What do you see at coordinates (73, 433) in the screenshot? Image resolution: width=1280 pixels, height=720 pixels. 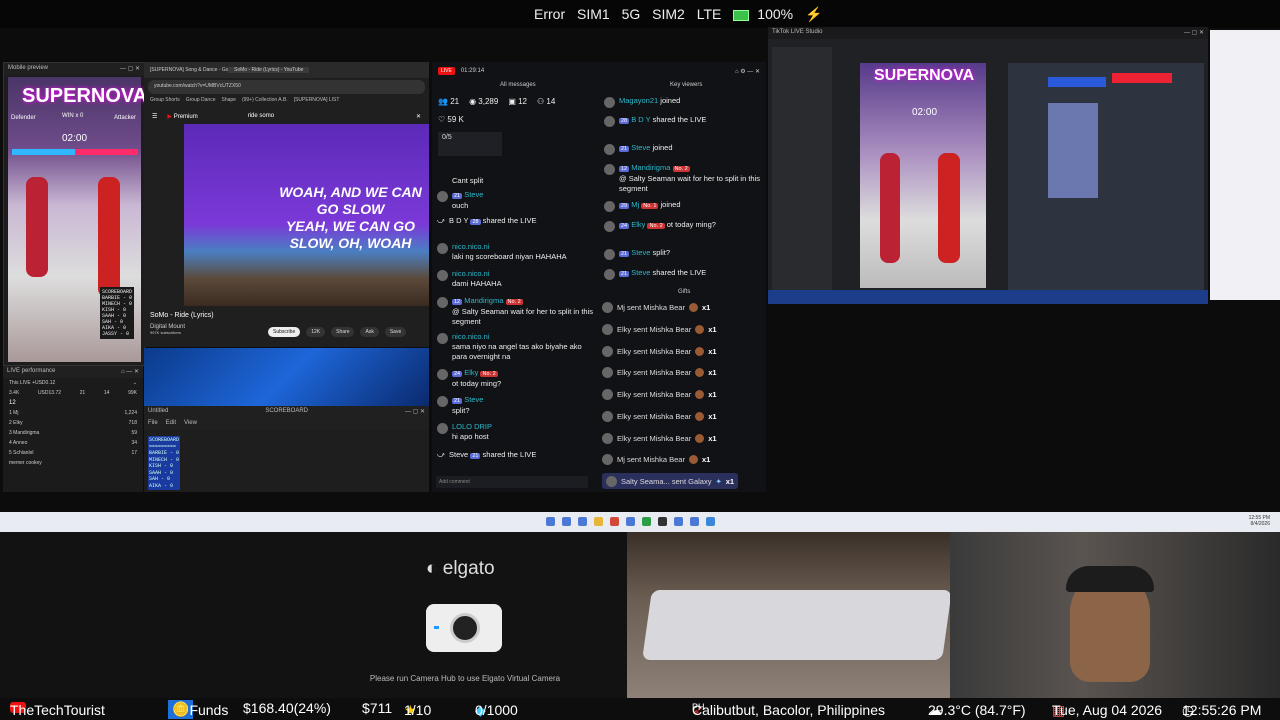 I see `rank-row: 3 Mandirigma 59` at bounding box center [73, 433].